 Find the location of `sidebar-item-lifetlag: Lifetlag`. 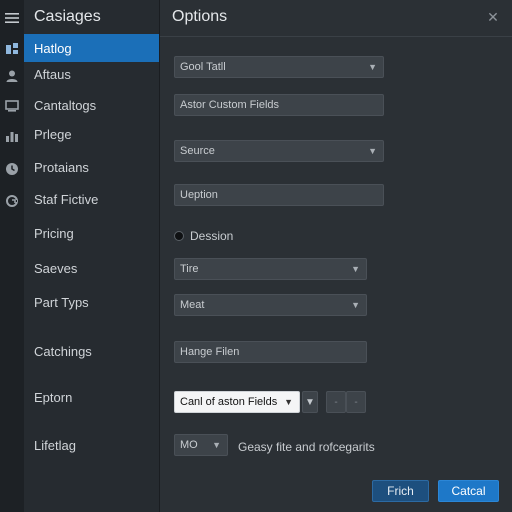

sidebar-item-lifetlag: Lifetlag is located at coordinates (91, 445).